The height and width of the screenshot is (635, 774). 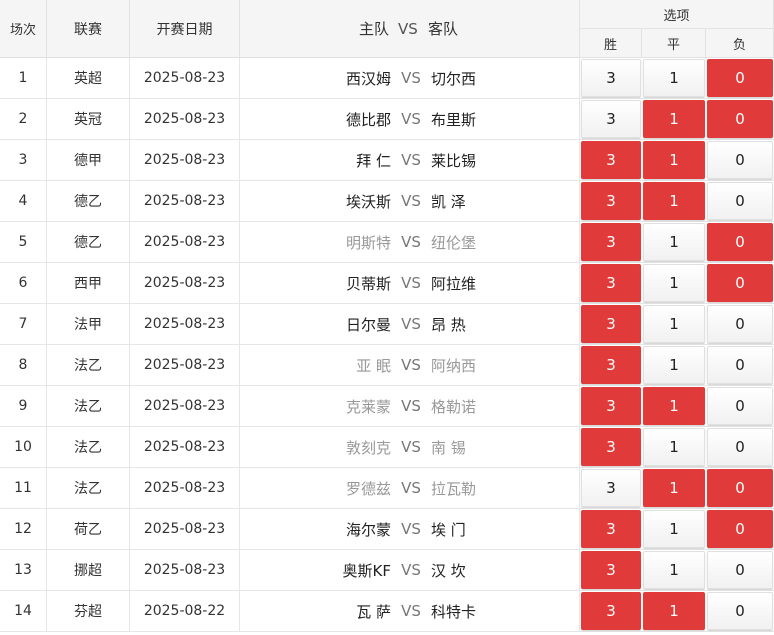 I want to click on match-no: 3, so click(x=23, y=160).